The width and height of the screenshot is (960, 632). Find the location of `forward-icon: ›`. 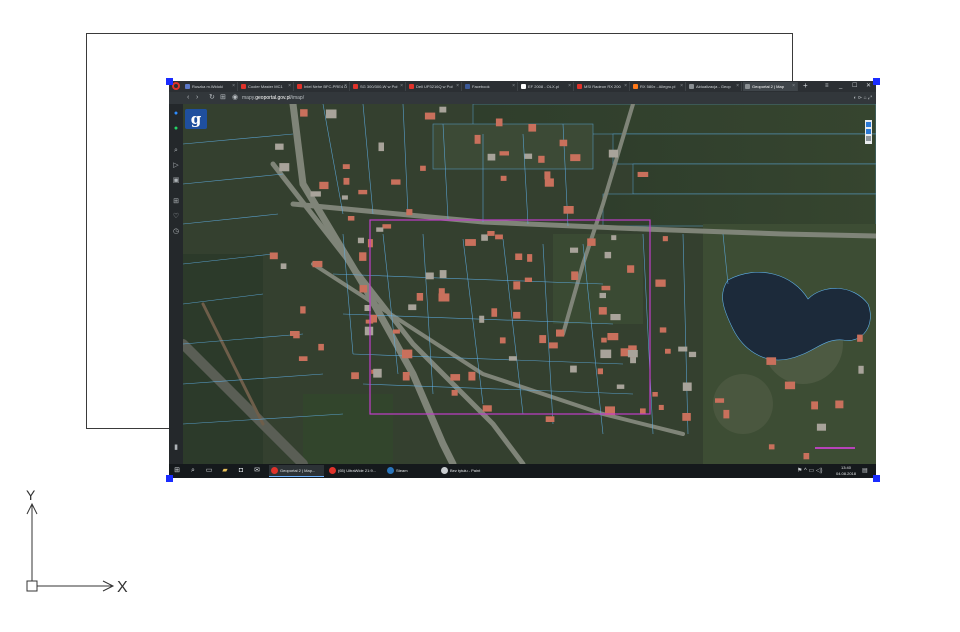

forward-icon: › is located at coordinates (197, 98).